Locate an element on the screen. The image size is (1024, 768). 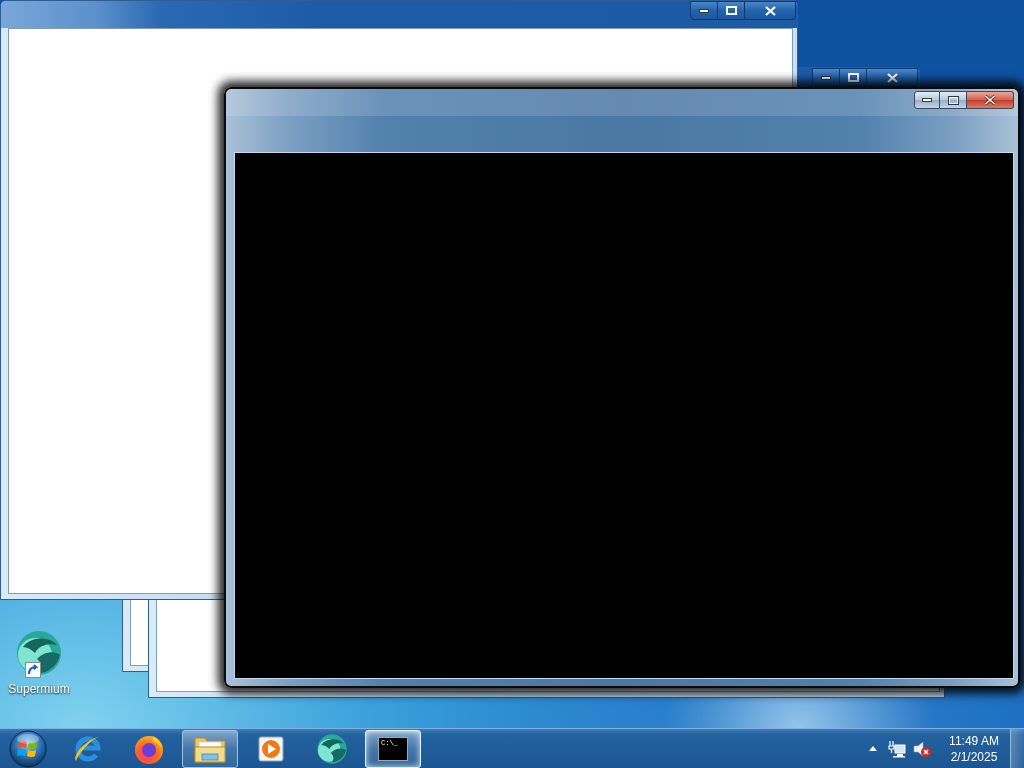
taskbar-button is located at coordinates (210, 748).